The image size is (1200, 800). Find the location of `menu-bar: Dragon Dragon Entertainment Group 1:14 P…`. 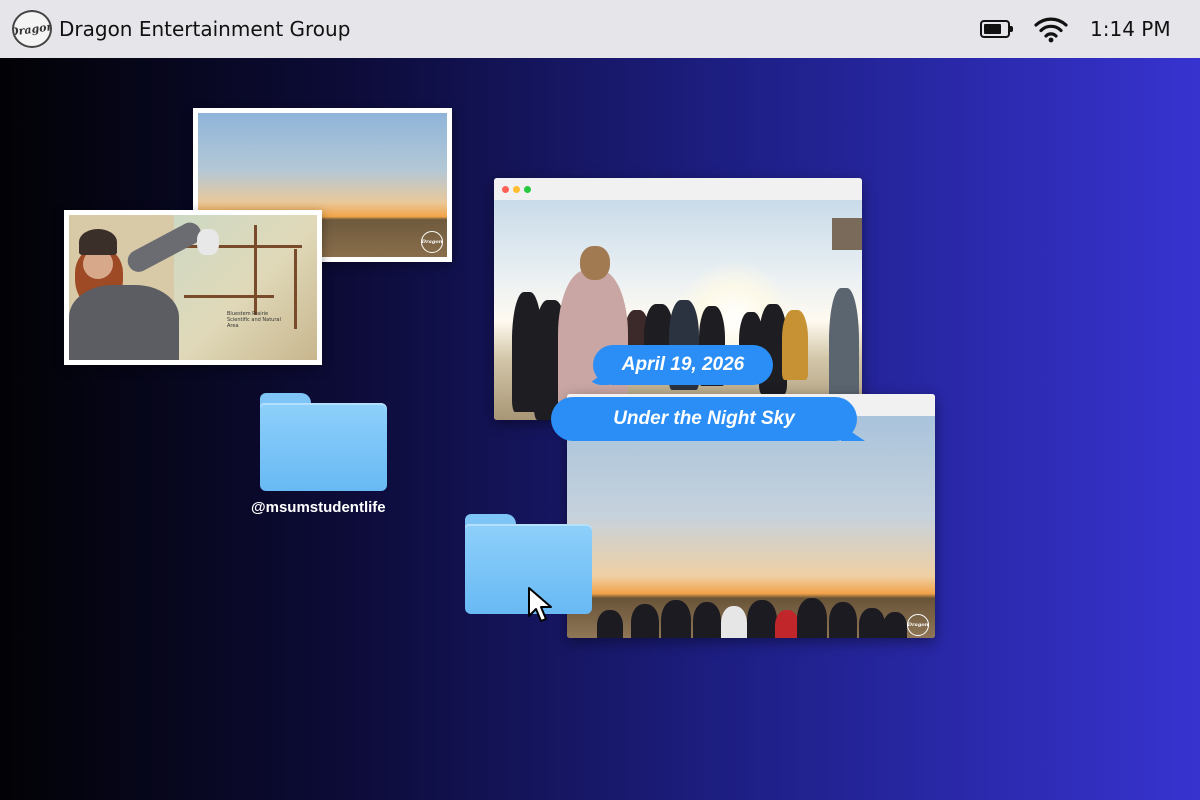

menu-bar: Dragon Dragon Entertainment Group 1:14 P… is located at coordinates (600, 29).